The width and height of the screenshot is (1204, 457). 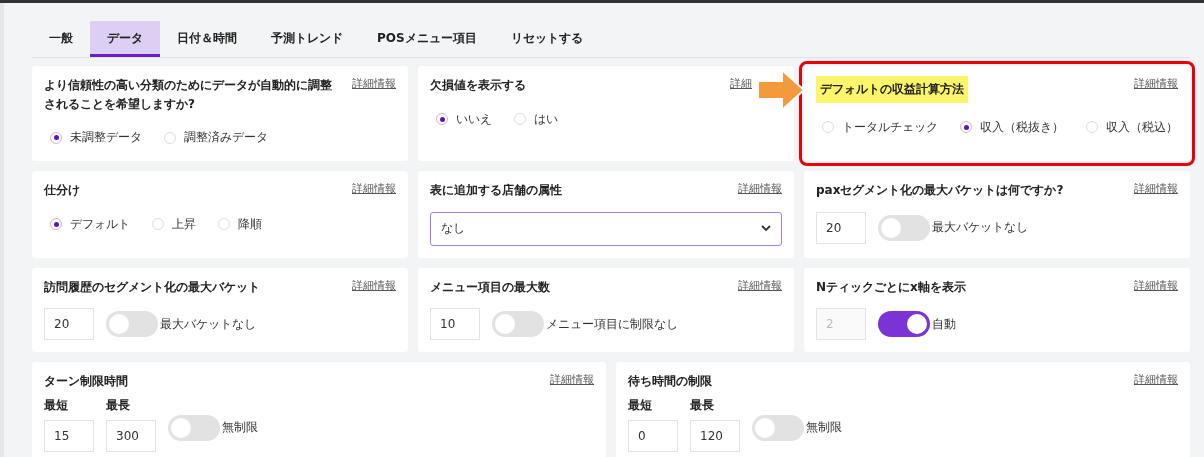 I want to click on radio-label: トータルチェック, so click(x=890, y=127).